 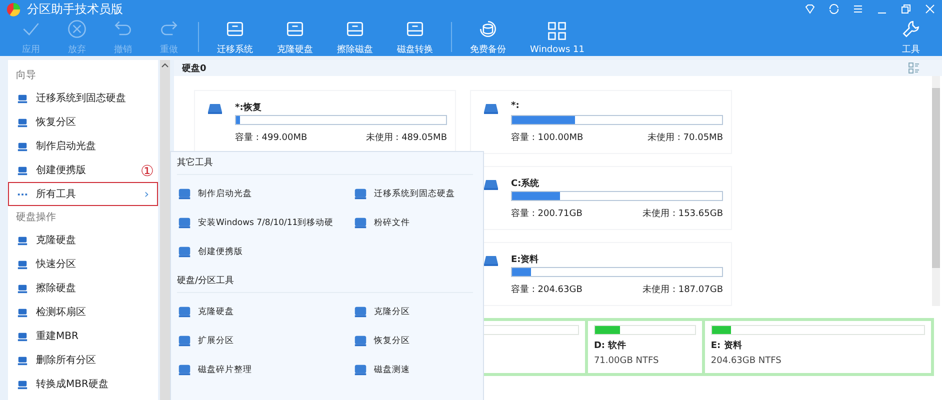 What do you see at coordinates (265, 222) in the screenshot?
I see `menu-item: 安装Windows 7/8/10/11到移动硬` at bounding box center [265, 222].